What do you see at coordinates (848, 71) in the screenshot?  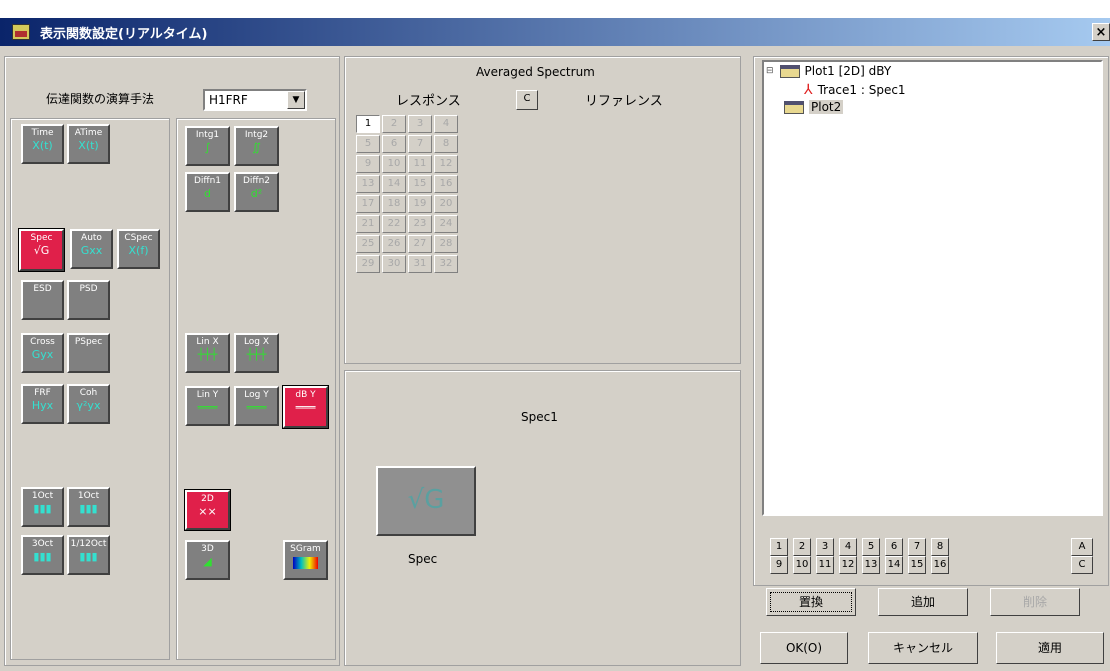 I see `tree-item-plot1: Plot1 [2D] dBY` at bounding box center [848, 71].